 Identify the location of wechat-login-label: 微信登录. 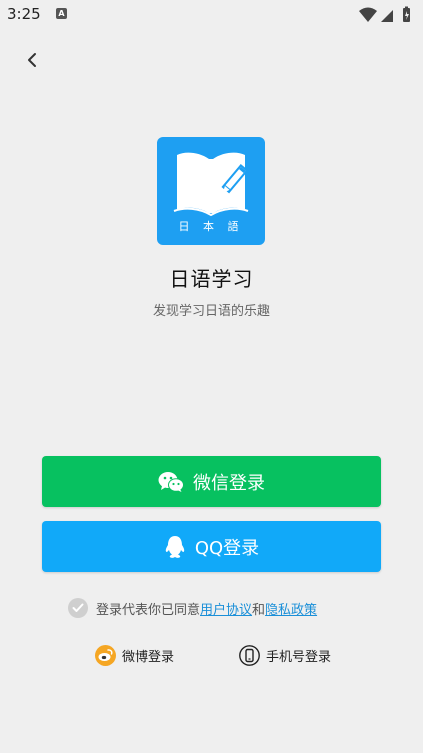
(229, 483).